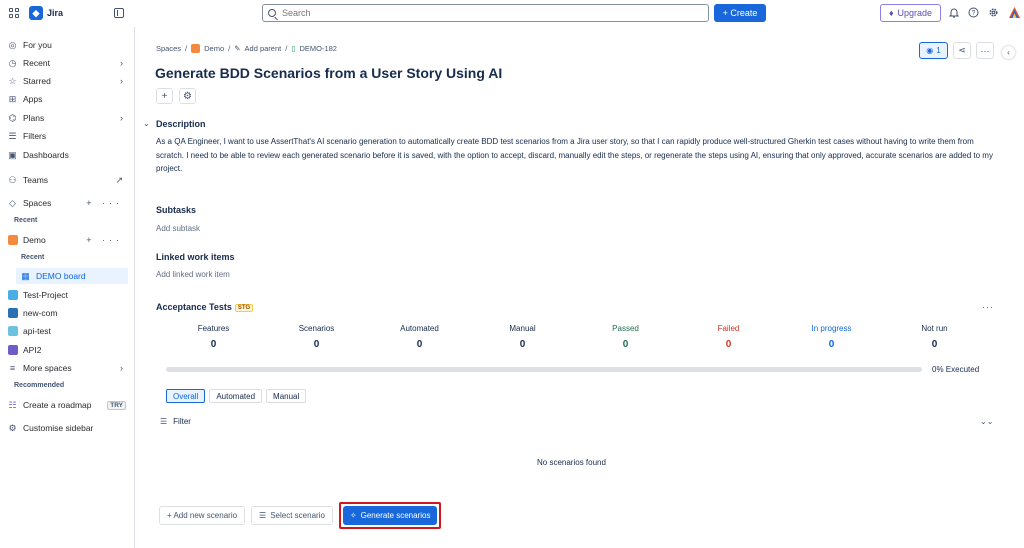  Describe the element at coordinates (740, 13) in the screenshot. I see `create-button: + Create` at that location.